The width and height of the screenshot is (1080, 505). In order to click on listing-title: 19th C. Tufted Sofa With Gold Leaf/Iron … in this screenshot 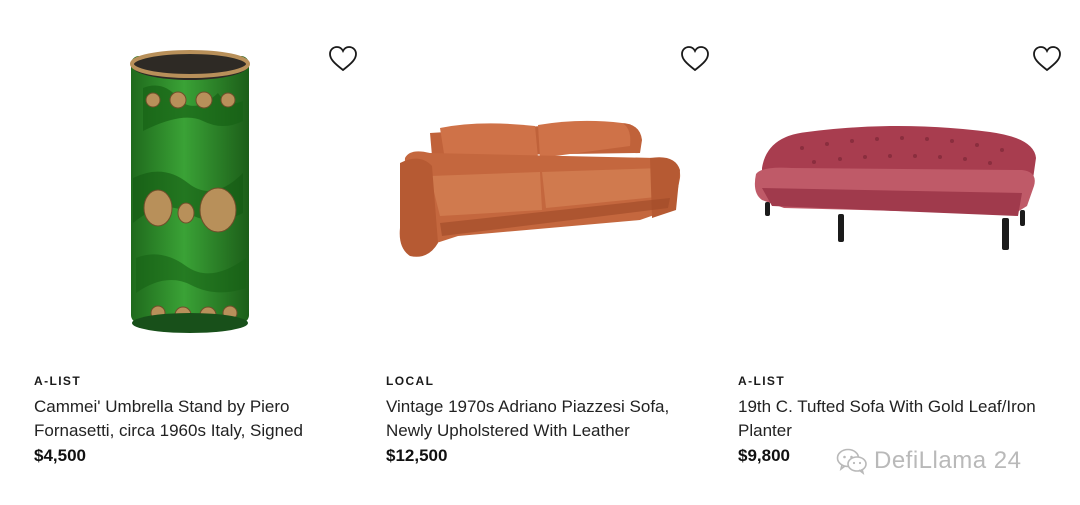, I will do `click(898, 419)`.